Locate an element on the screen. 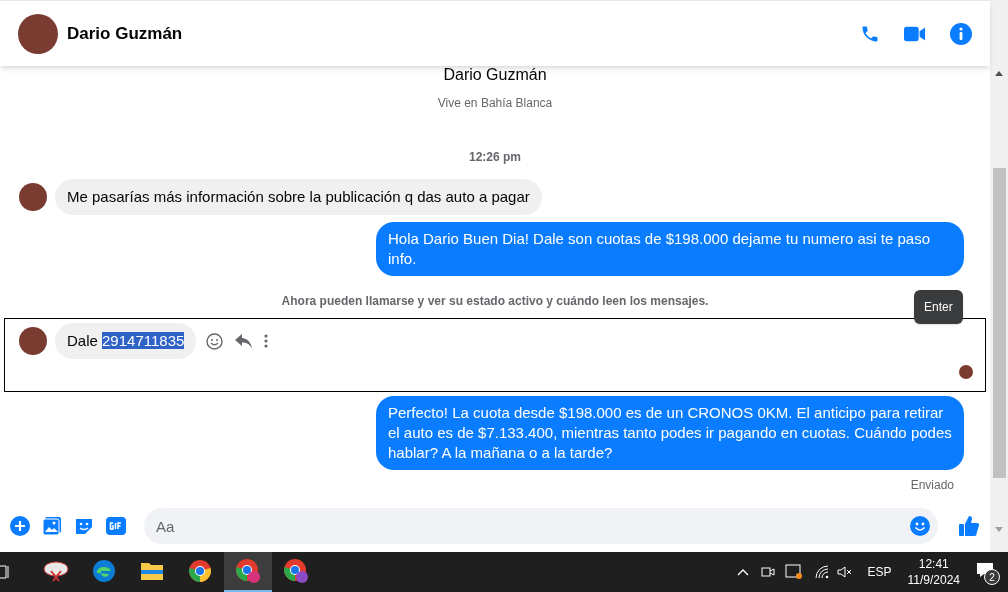 The width and height of the screenshot is (1008, 592). folder-icon is located at coordinates (152, 571).